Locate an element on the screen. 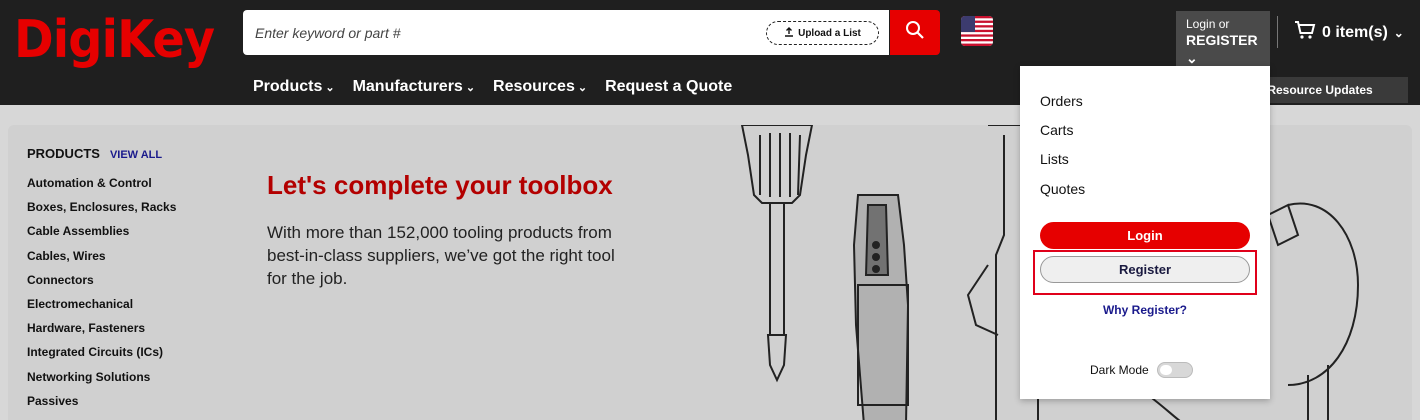 This screenshot has width=1420, height=420. cart-icon is located at coordinates (1305, 32).